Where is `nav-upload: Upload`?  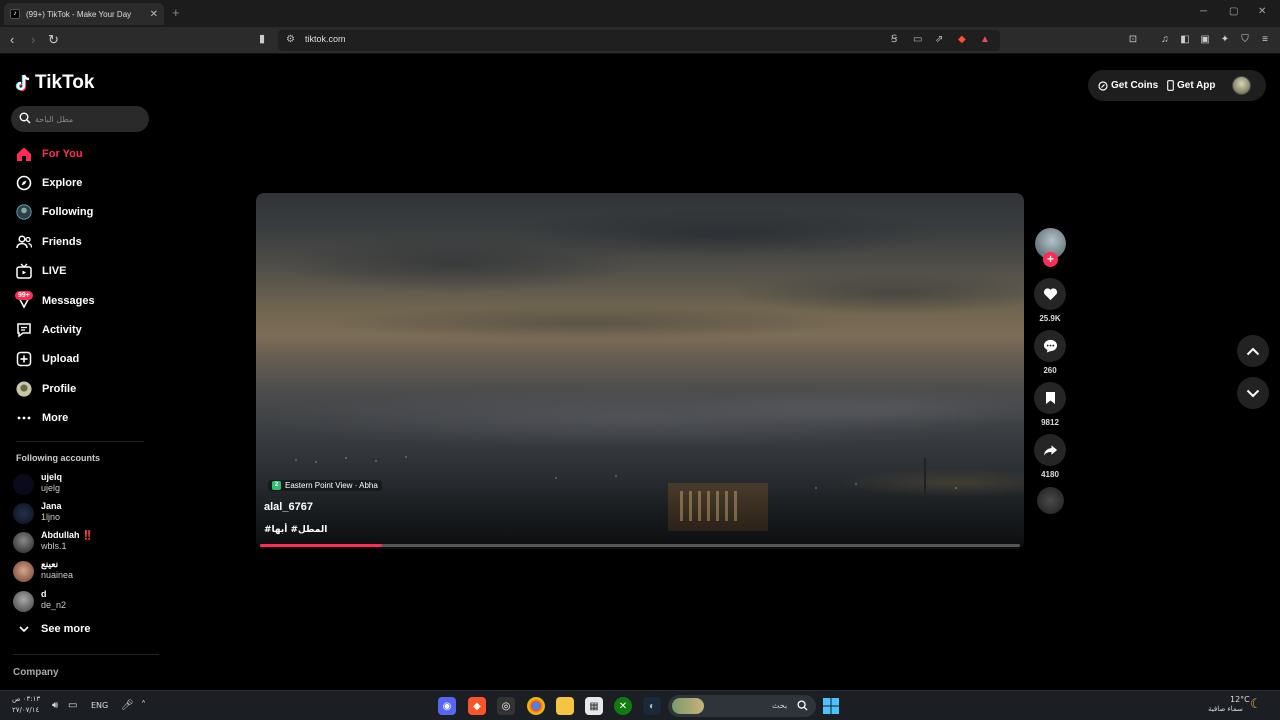 nav-upload: Upload is located at coordinates (47, 359).